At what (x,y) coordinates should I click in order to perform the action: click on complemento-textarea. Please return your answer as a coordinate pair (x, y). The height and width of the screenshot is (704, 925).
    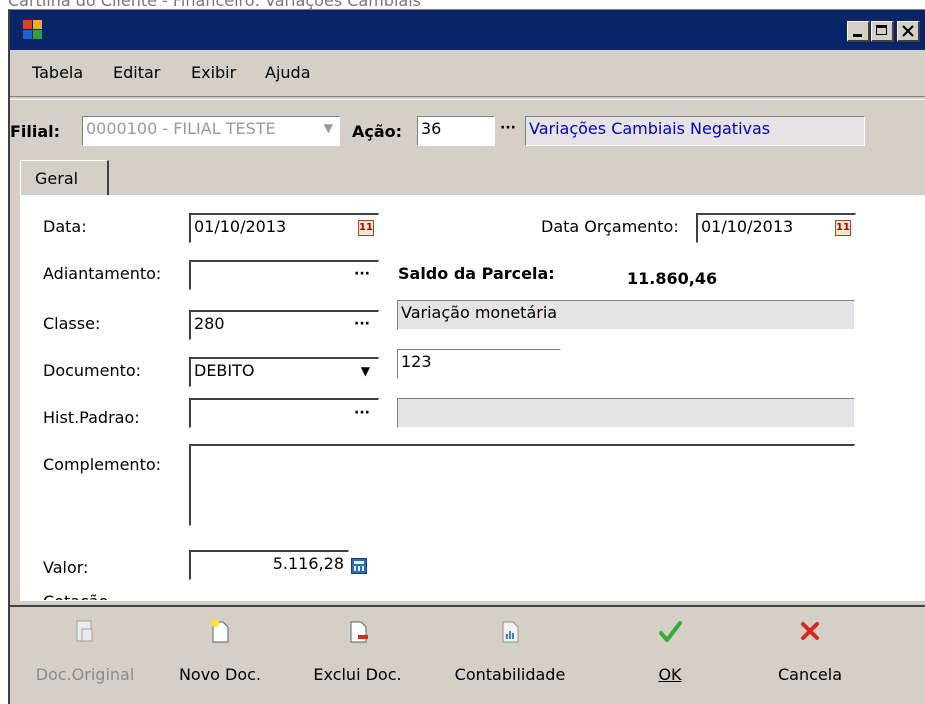
    Looking at the image, I should click on (522, 485).